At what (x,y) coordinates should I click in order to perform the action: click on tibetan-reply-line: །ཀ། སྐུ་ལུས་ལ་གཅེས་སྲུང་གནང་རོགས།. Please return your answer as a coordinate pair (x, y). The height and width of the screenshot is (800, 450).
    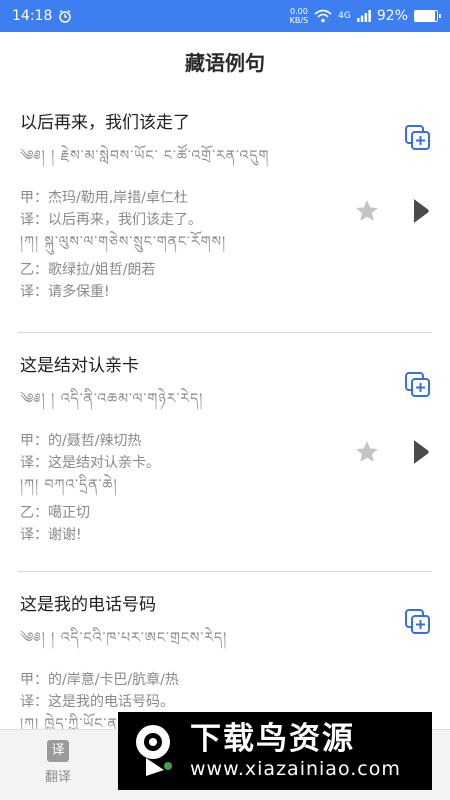
    Looking at the image, I should click on (123, 242).